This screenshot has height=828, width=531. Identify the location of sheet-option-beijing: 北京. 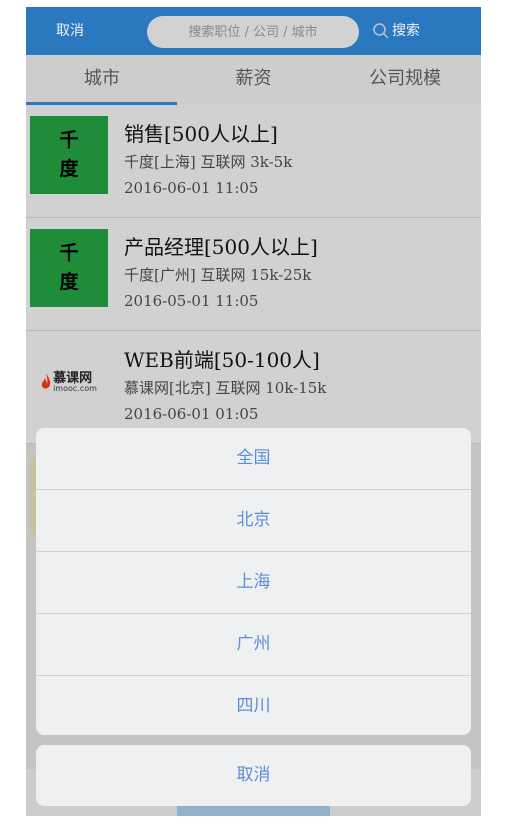
(253, 521).